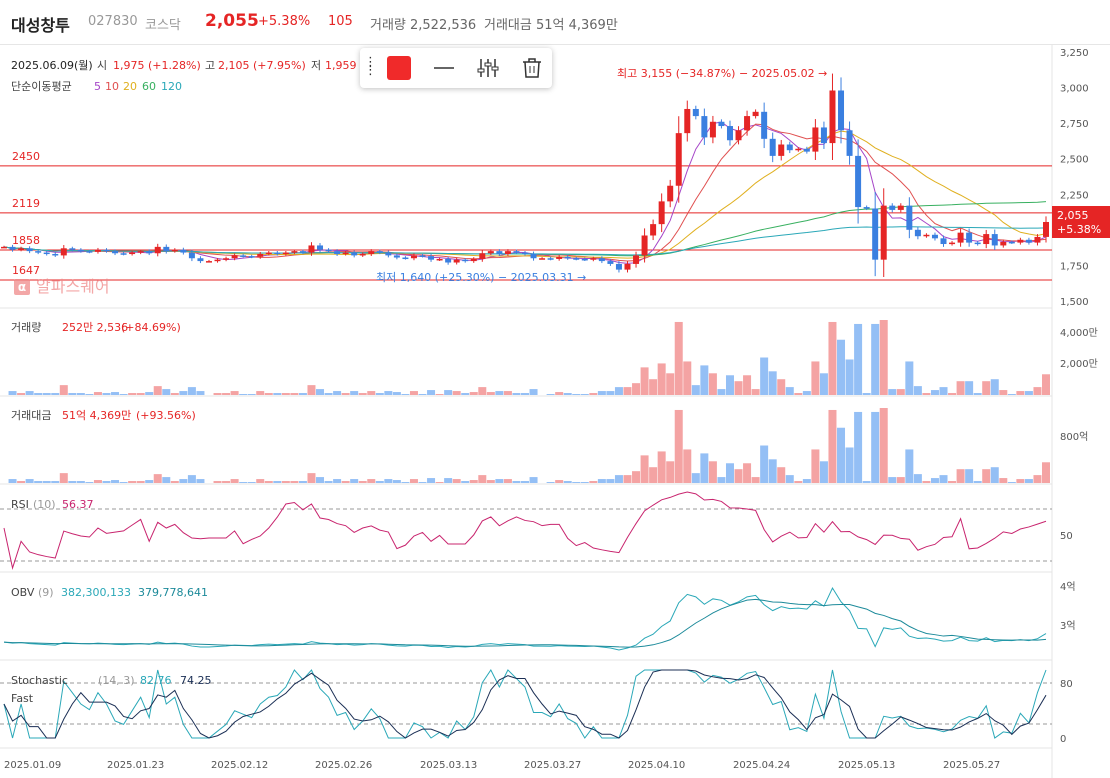 The height and width of the screenshot is (778, 1110). Describe the element at coordinates (26, 327) in the screenshot. I see `volume-title: 거래량` at that location.